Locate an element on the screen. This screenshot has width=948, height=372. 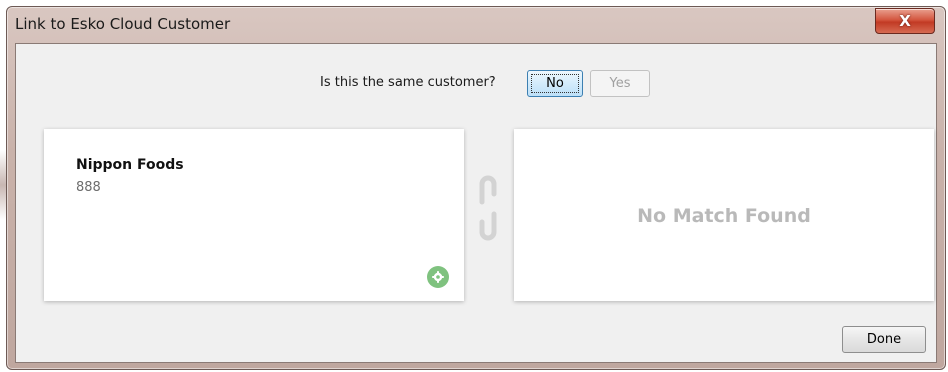
yes-button: Yes is located at coordinates (620, 83).